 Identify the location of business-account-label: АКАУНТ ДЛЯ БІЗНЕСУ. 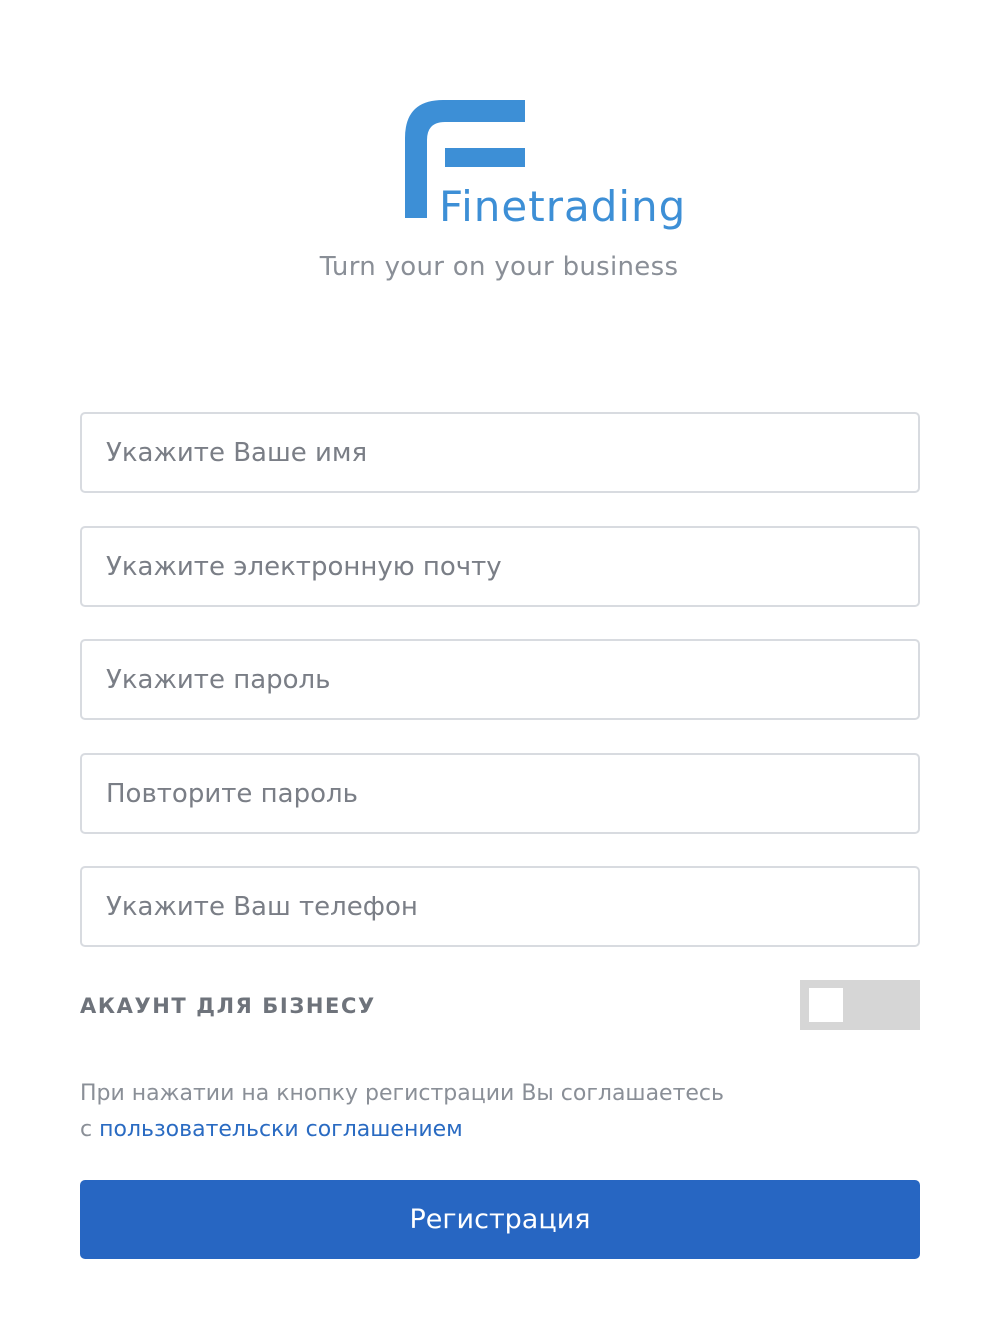
(228, 1006).